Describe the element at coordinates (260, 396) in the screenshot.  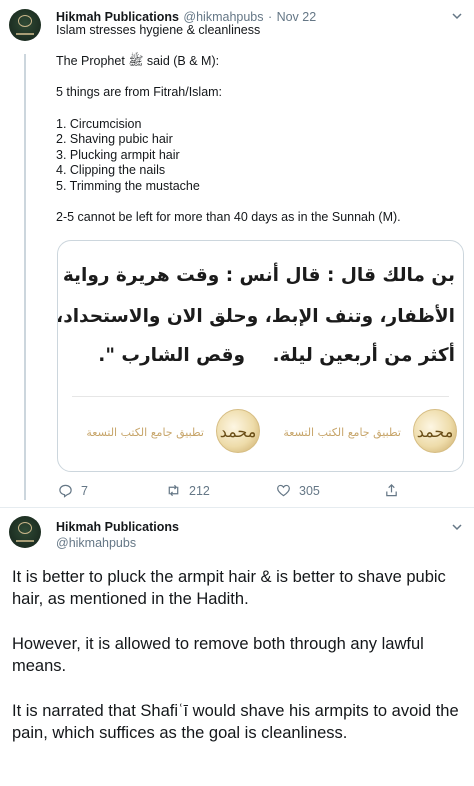
I see `divider` at that location.